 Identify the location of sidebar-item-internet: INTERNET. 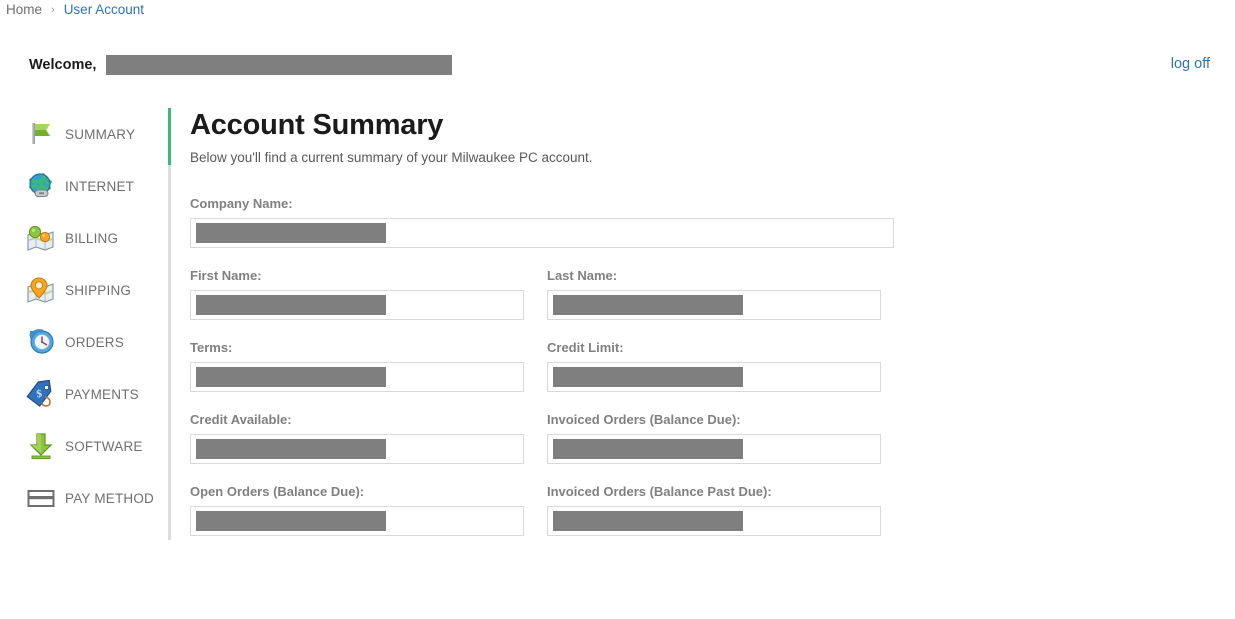
(80, 186).